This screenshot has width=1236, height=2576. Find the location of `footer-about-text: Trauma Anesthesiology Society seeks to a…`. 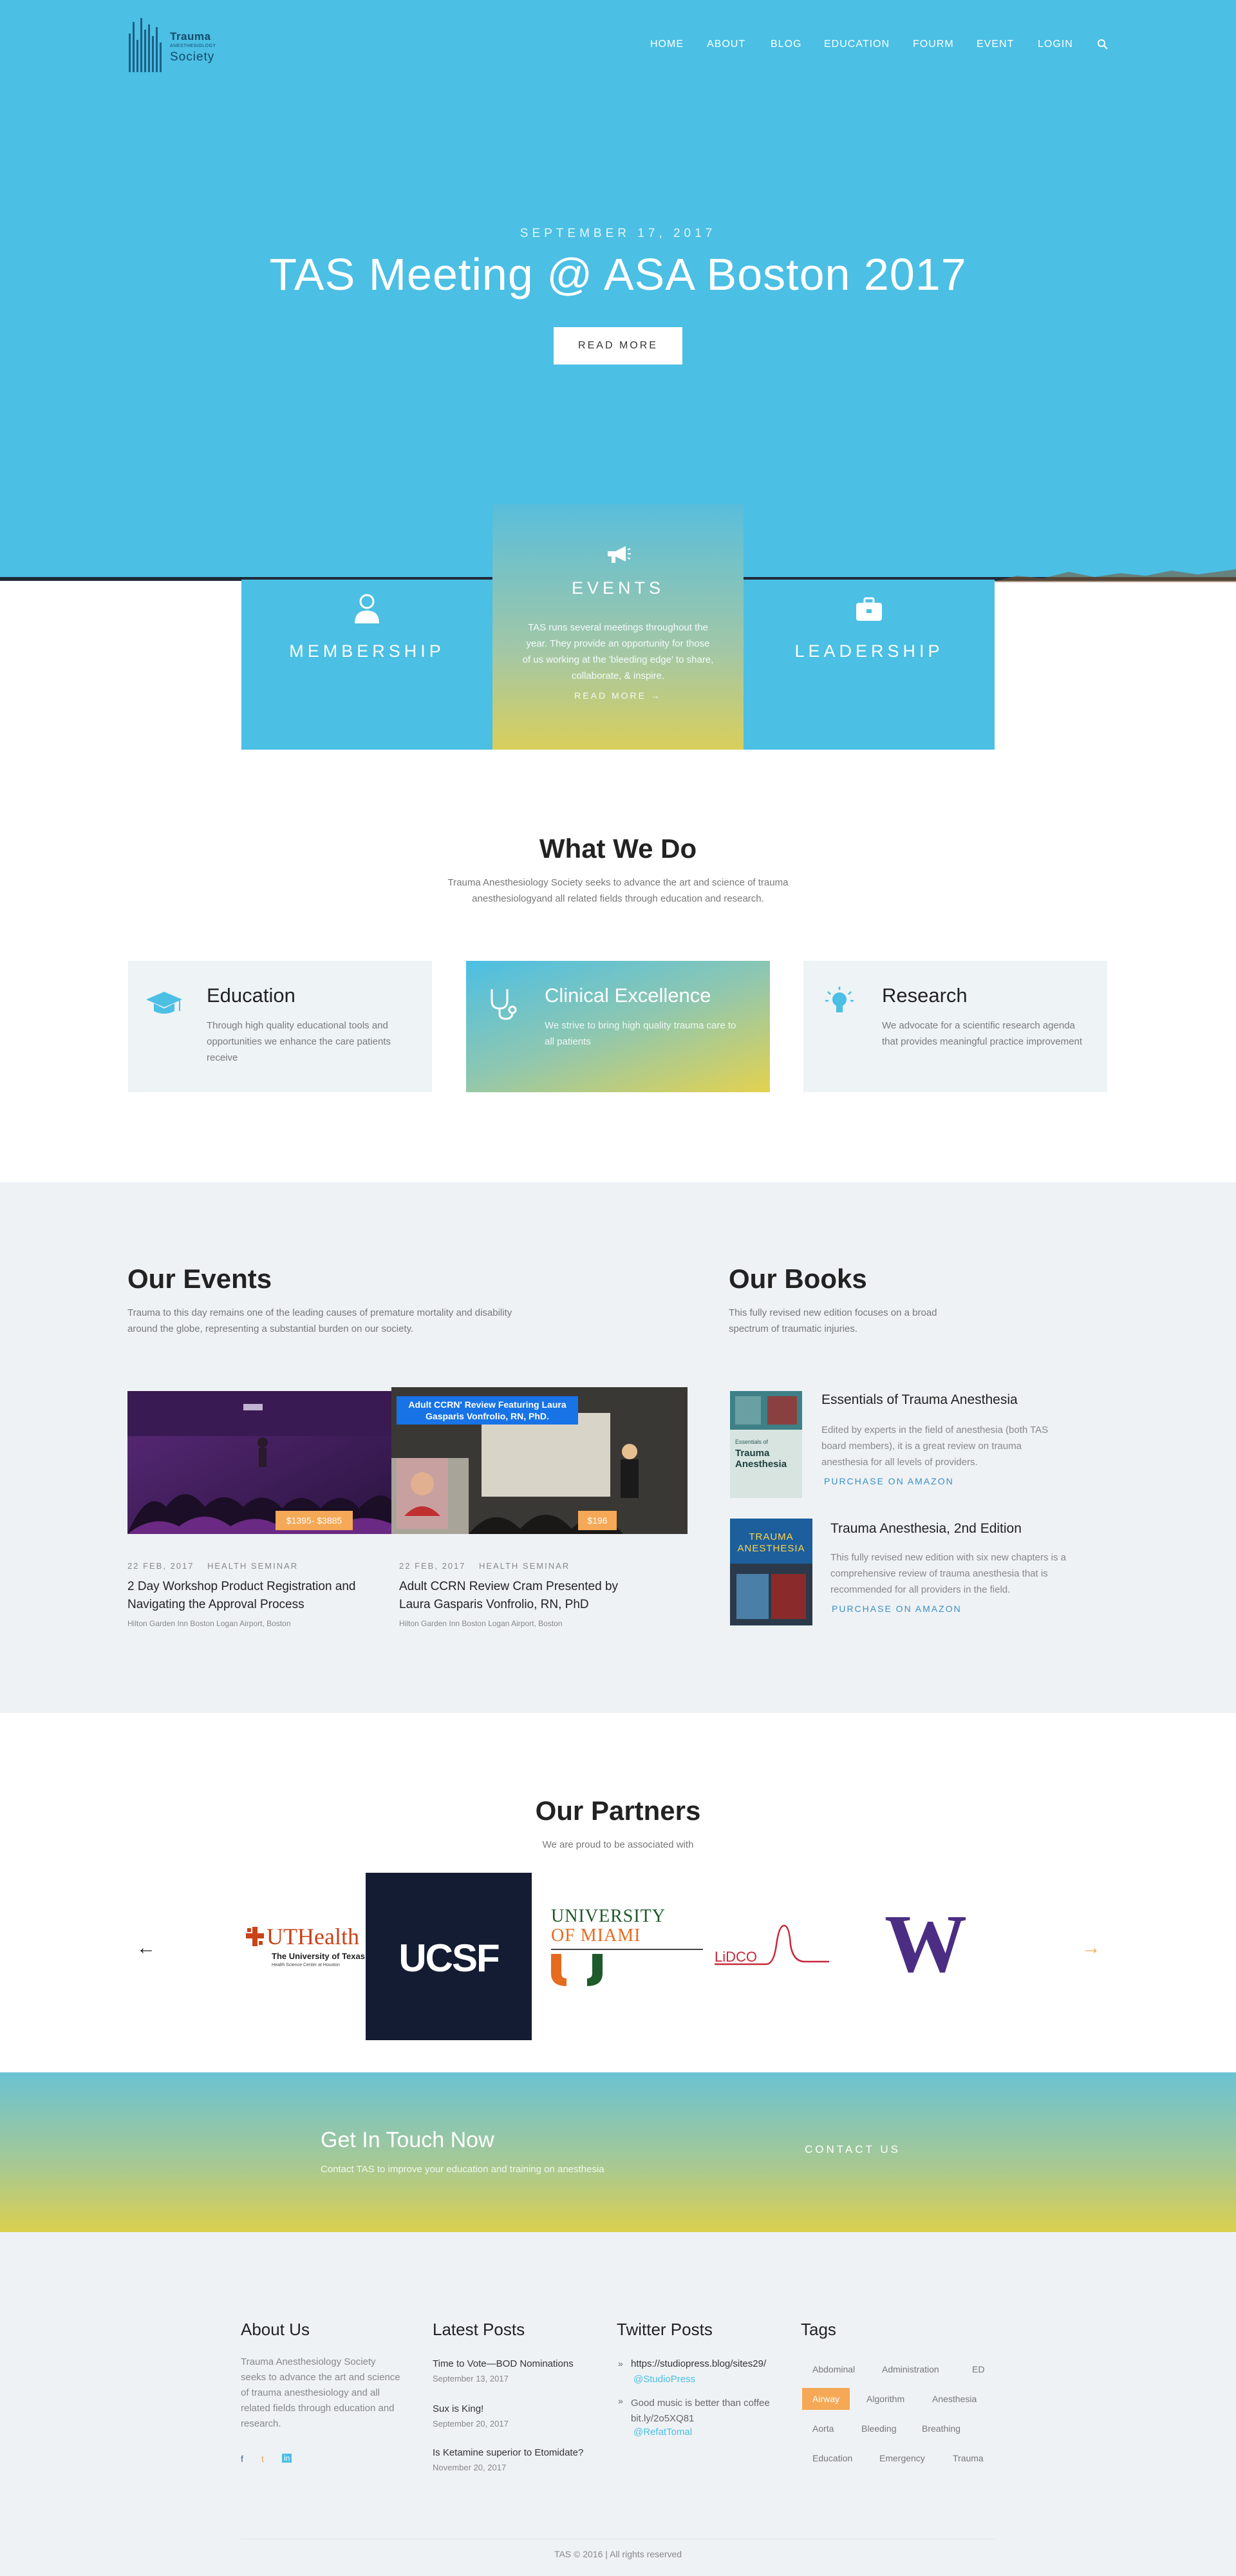

footer-about-text: Trauma Anesthesiology Society seeks to a… is located at coordinates (320, 2392).